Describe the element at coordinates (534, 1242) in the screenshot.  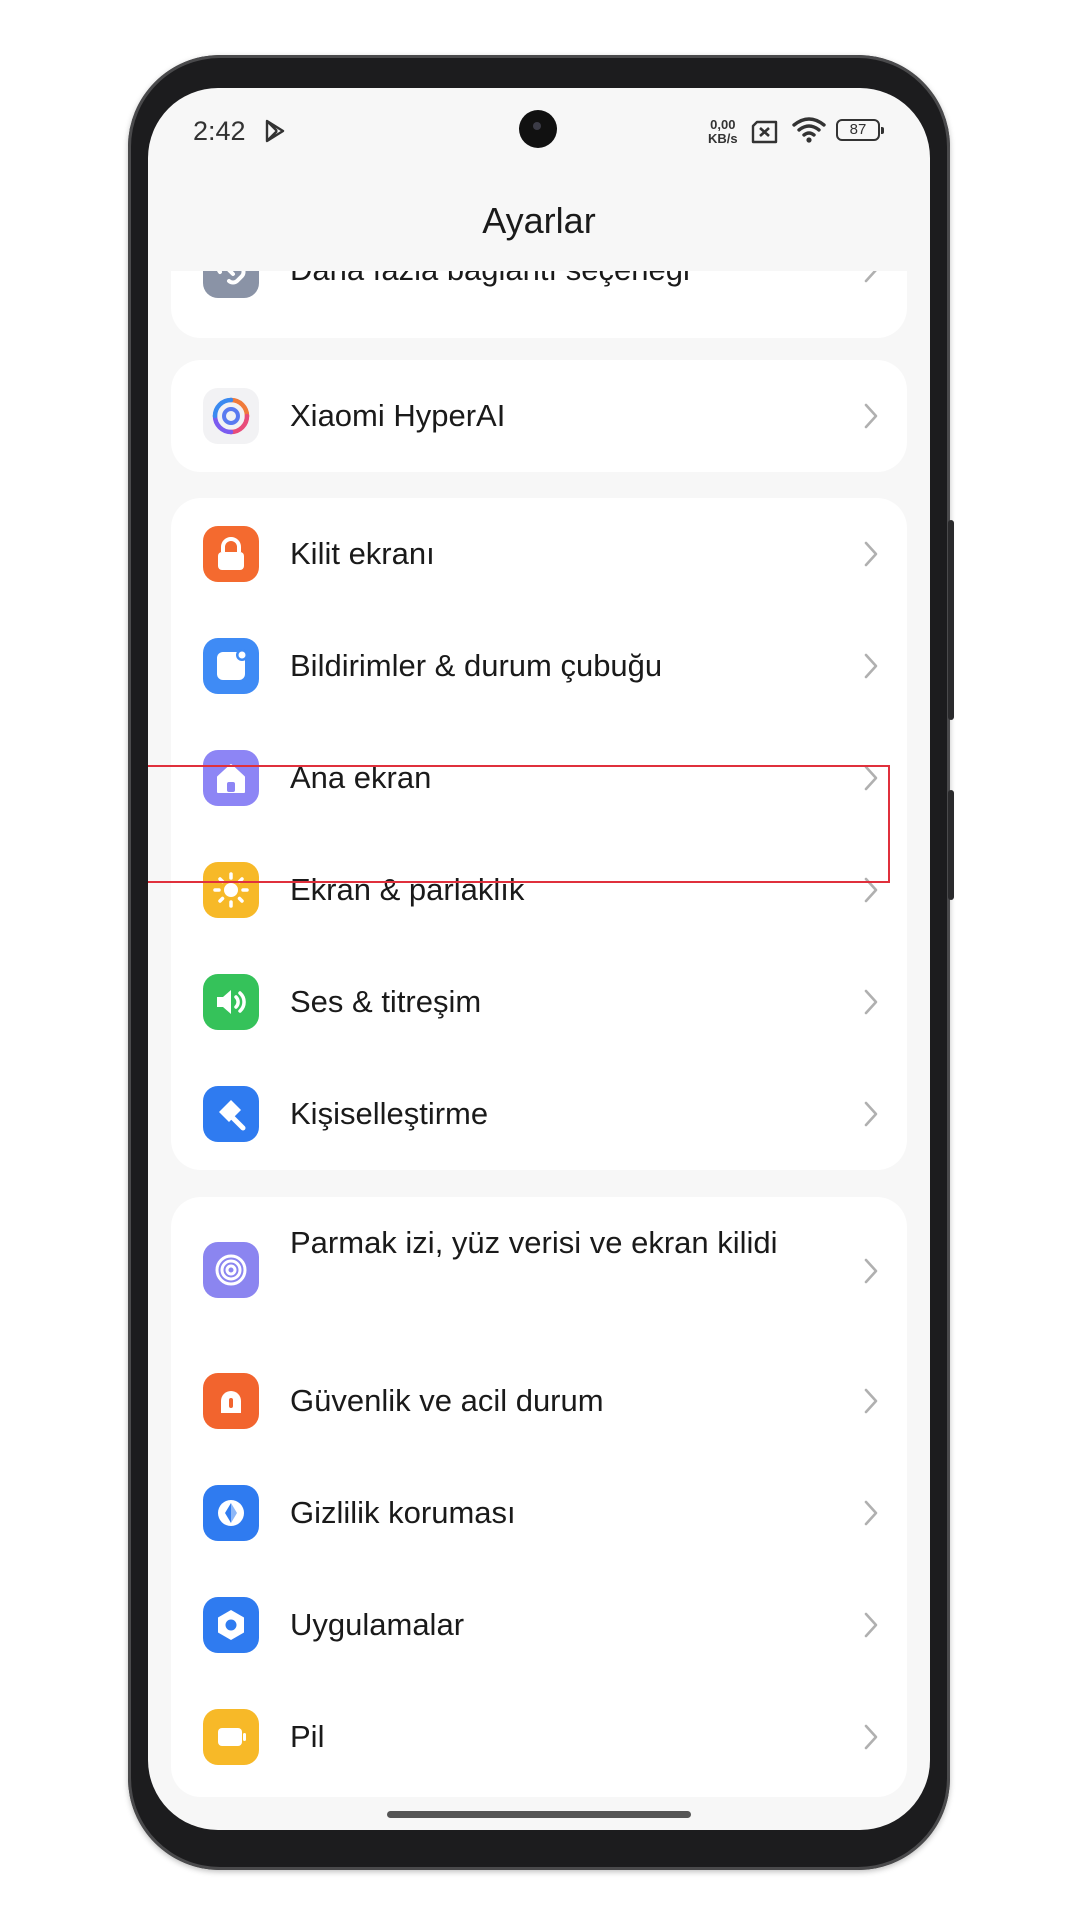
I see `setting-label: Parmak izi, yüz verisi ve ekran kilidi` at that location.